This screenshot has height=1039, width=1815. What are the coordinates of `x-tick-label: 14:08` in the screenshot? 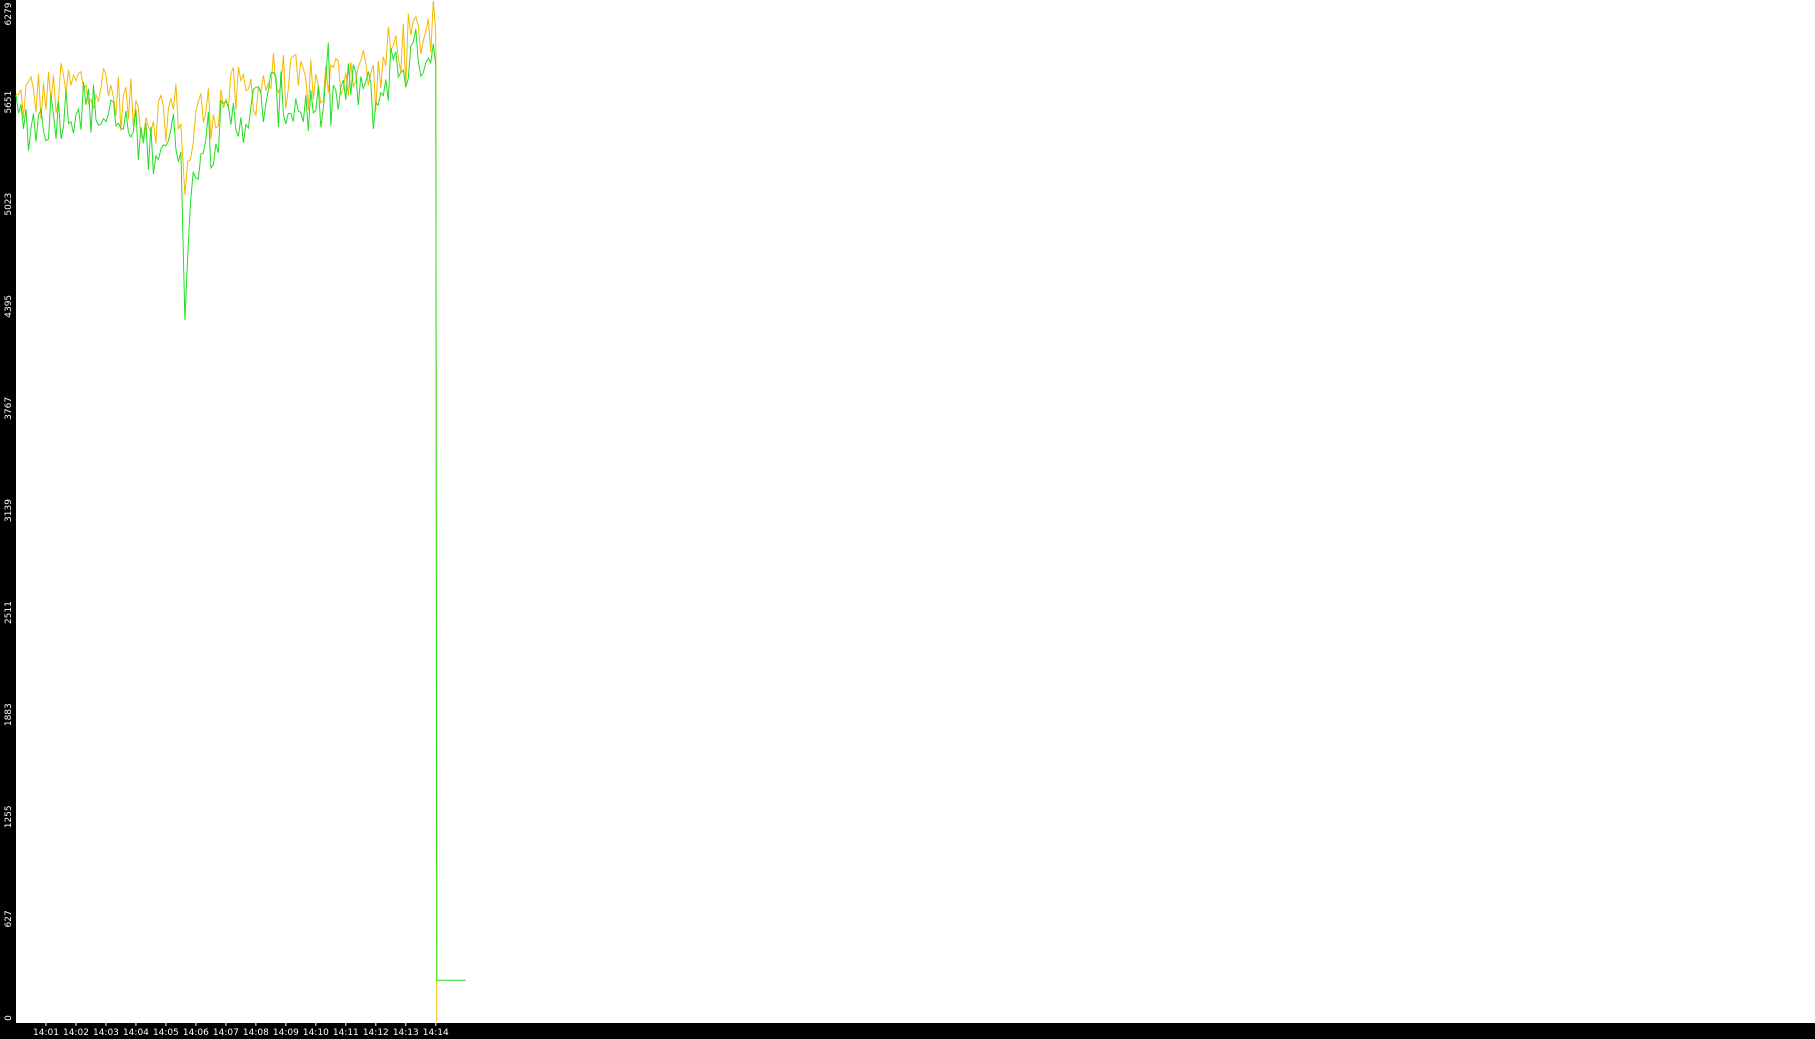 It's located at (256, 1033).